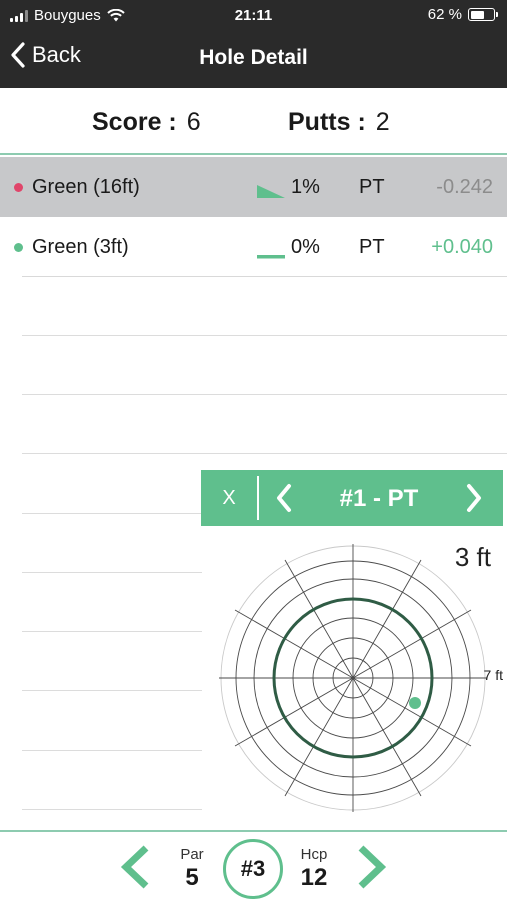  I want to click on flat-slope-icon, so click(271, 257).